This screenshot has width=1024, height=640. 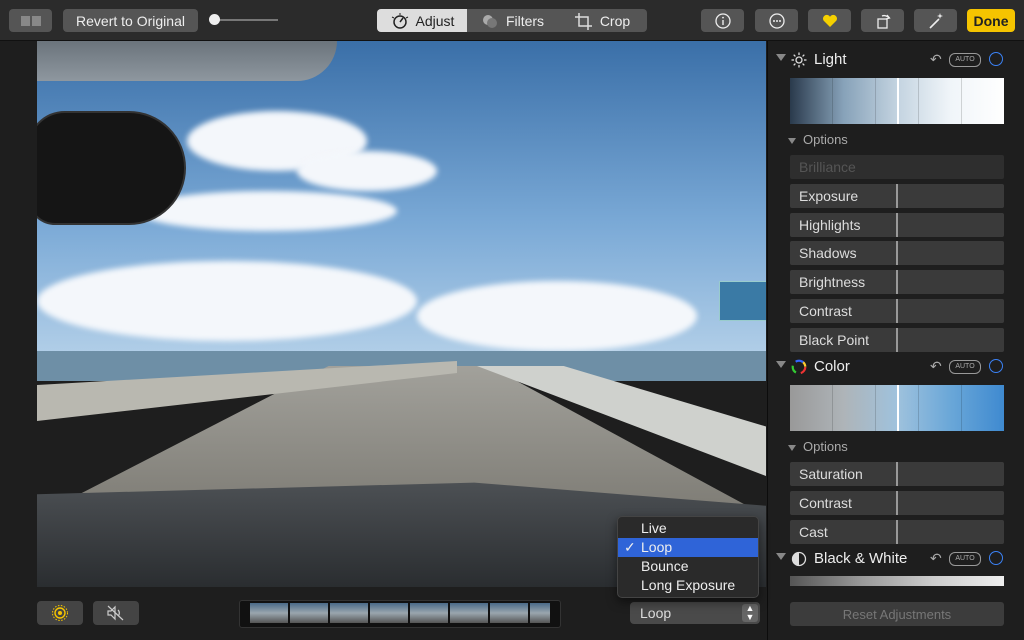 What do you see at coordinates (830, 225) in the screenshot?
I see `highlights-label: Highlights` at bounding box center [830, 225].